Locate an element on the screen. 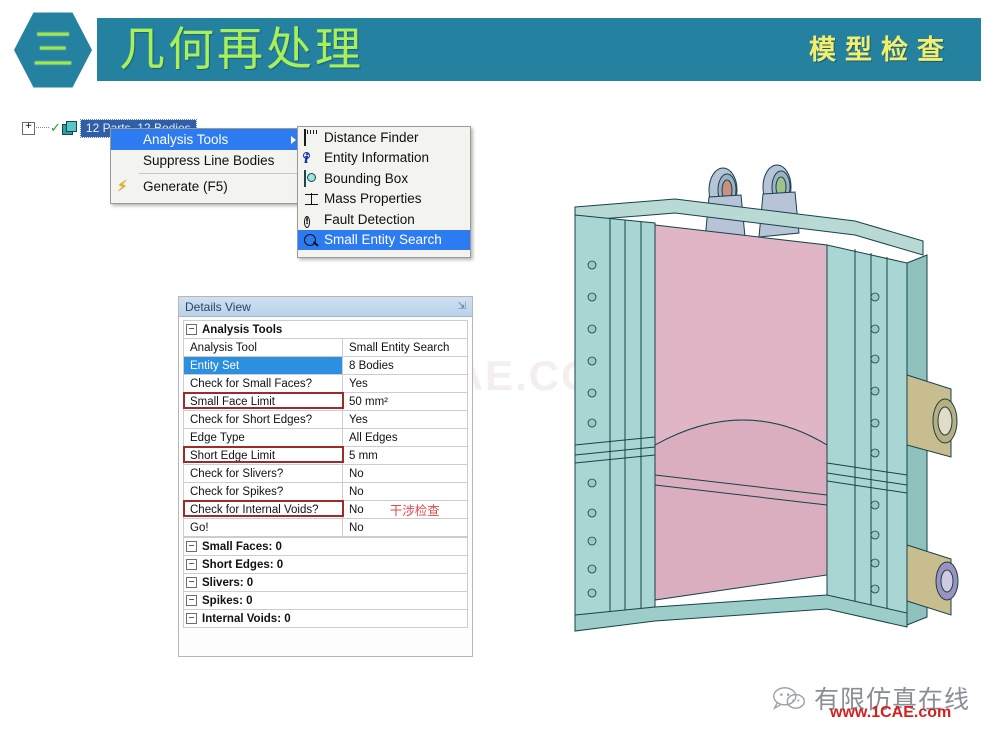  footer-url: www.1CAE.com is located at coordinates (891, 712).